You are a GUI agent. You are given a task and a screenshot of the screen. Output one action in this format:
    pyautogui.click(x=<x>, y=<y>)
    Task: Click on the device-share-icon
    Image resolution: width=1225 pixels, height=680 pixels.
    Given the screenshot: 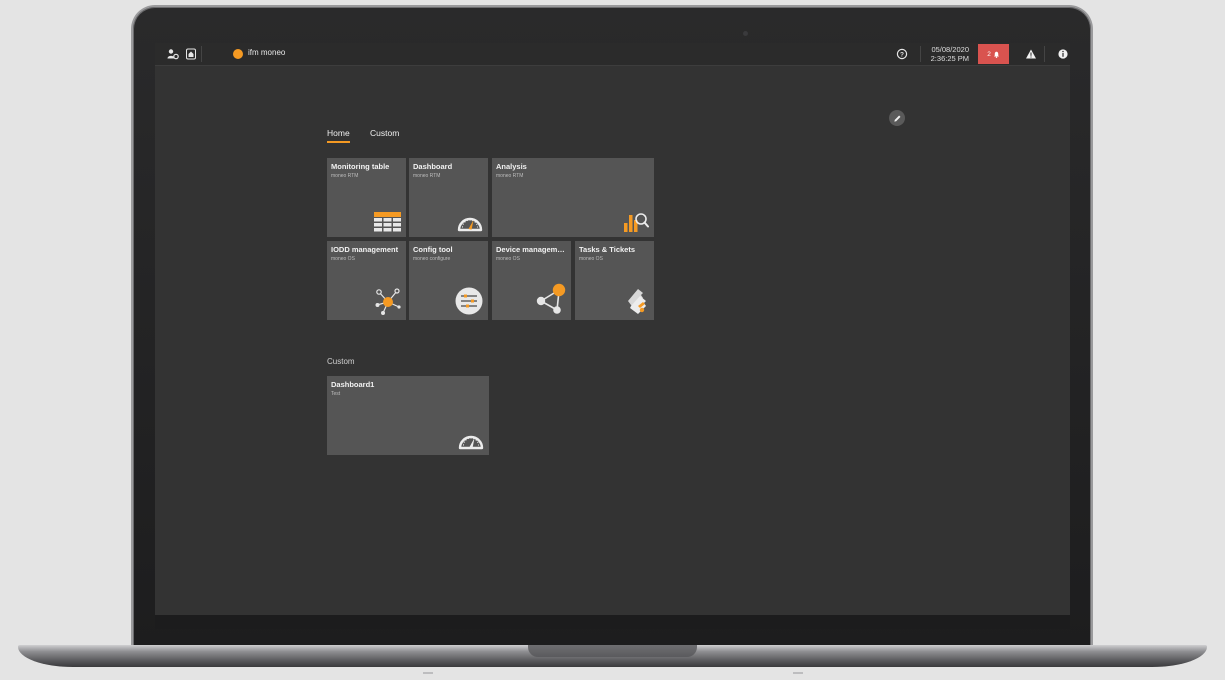 What is the action you would take?
    pyautogui.click(x=551, y=298)
    